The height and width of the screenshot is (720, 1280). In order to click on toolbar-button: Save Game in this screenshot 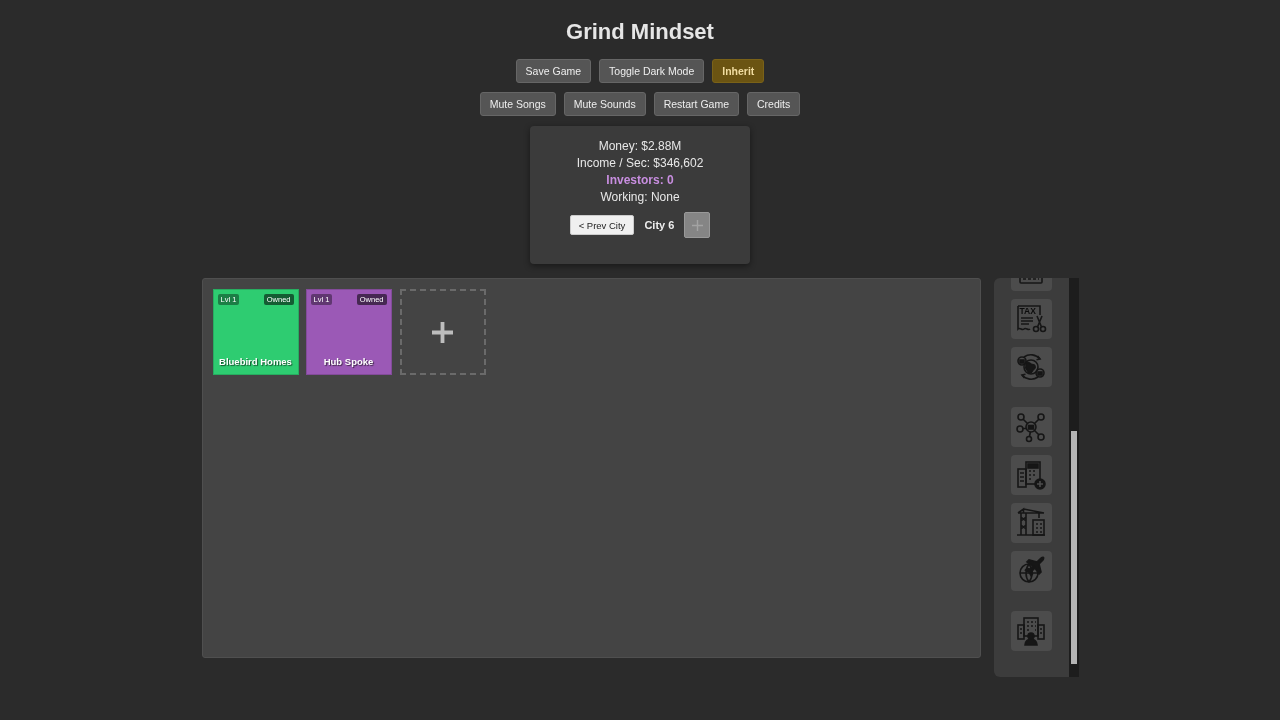, I will do `click(553, 71)`.